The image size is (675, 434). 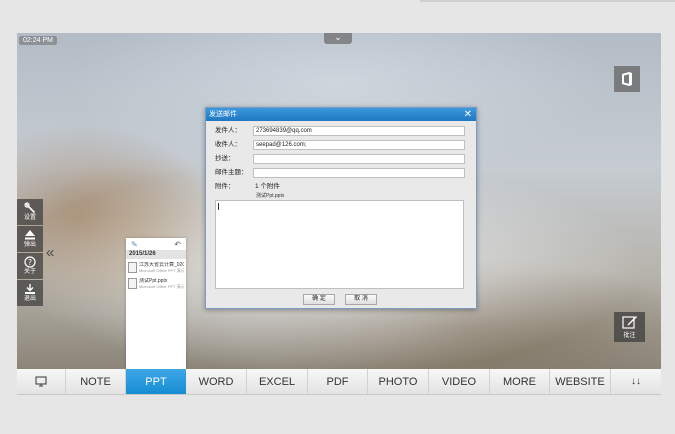 I want to click on tab-ppt: PPT, so click(x=156, y=381).